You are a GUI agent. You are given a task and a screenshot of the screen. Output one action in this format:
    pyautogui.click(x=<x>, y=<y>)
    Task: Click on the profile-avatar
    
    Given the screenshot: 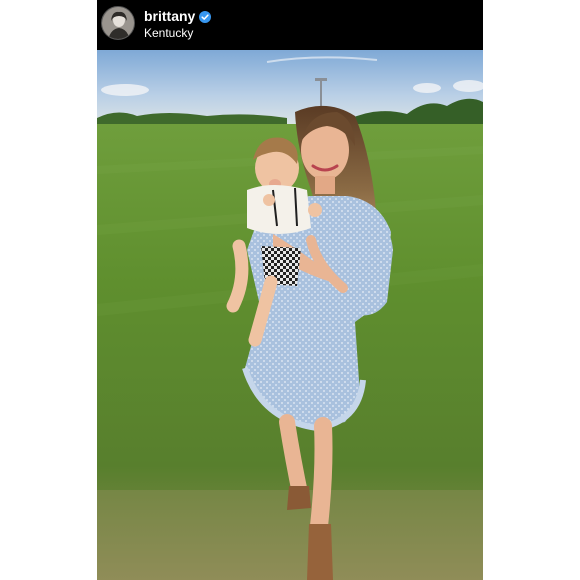 What is the action you would take?
    pyautogui.click(x=118, y=23)
    